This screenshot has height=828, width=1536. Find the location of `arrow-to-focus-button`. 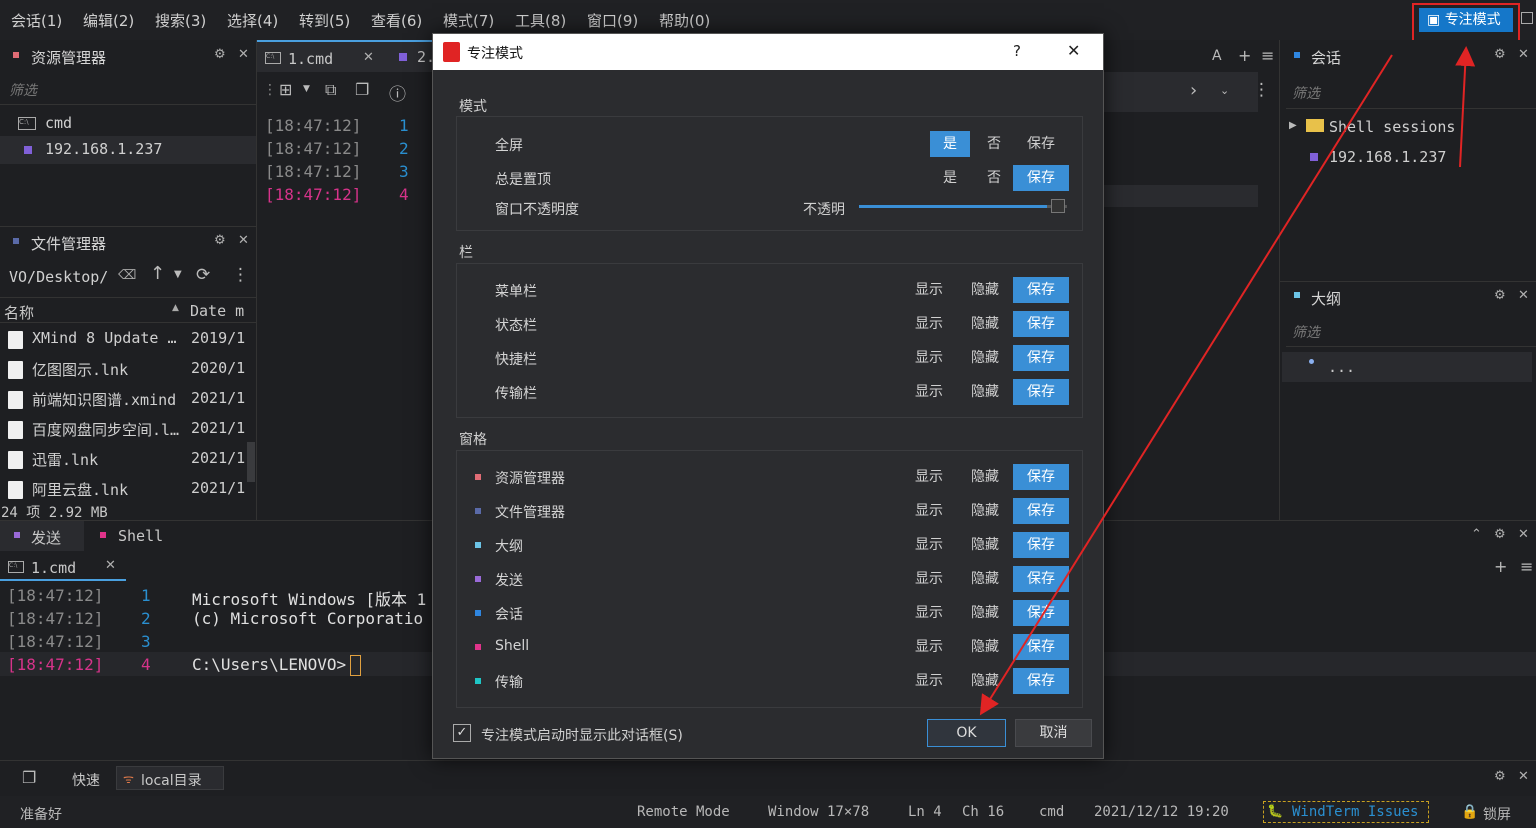

arrow-to-focus-button is located at coordinates (1465, 107).